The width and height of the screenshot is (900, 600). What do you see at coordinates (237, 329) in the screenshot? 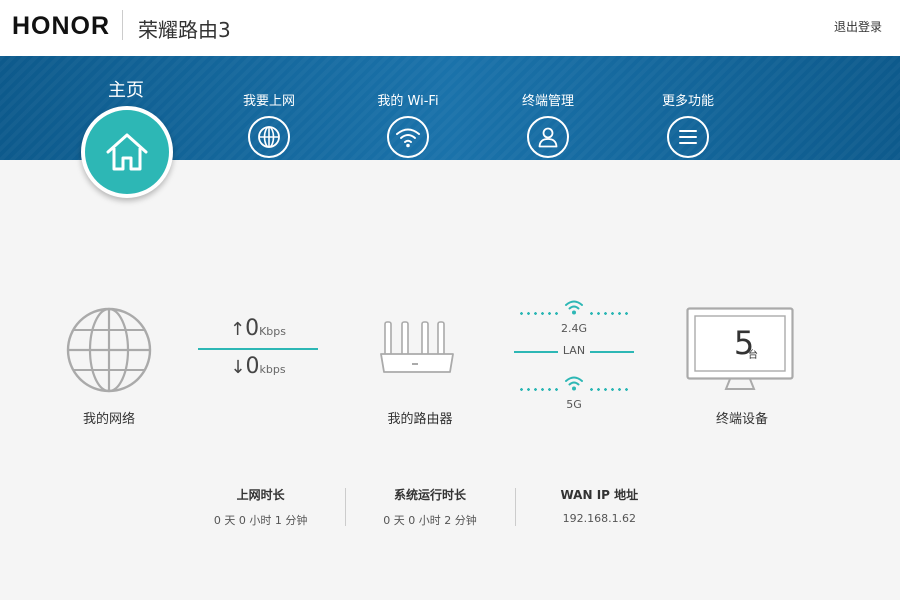
I see `arrow-up-icon: ↑` at bounding box center [237, 329].